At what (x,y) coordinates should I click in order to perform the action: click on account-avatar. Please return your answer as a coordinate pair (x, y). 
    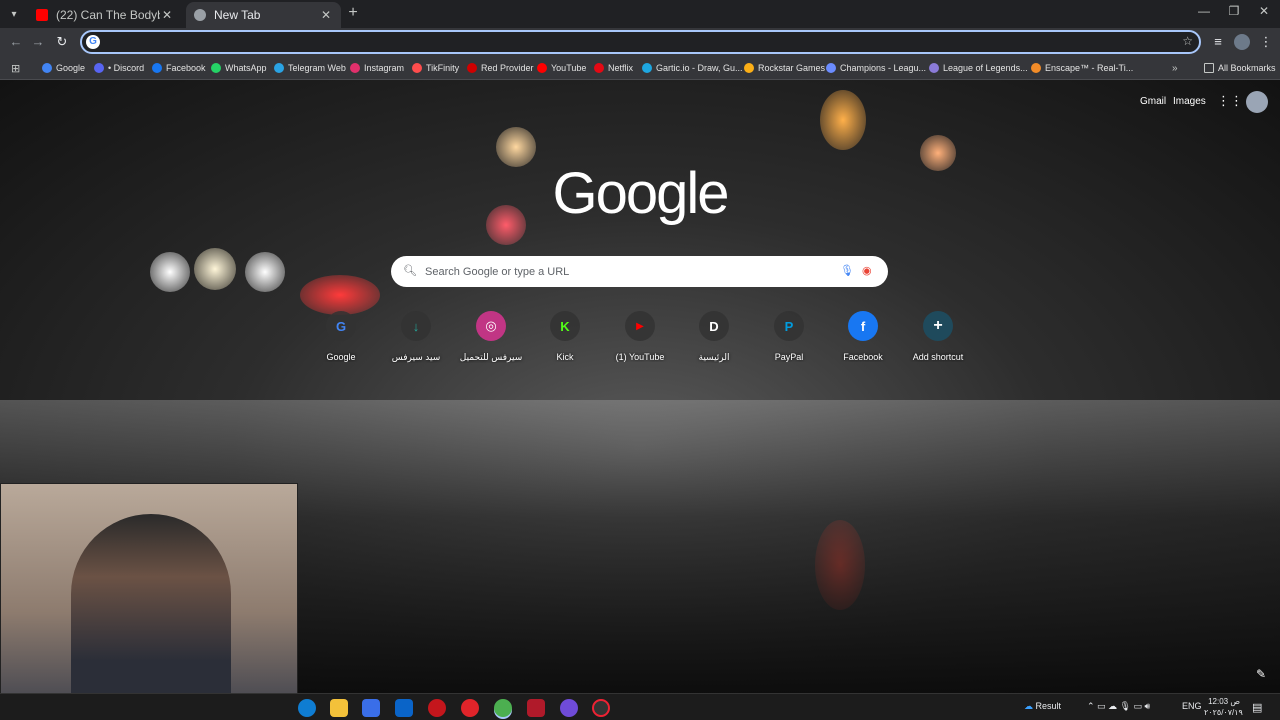
    Looking at the image, I should click on (1257, 102).